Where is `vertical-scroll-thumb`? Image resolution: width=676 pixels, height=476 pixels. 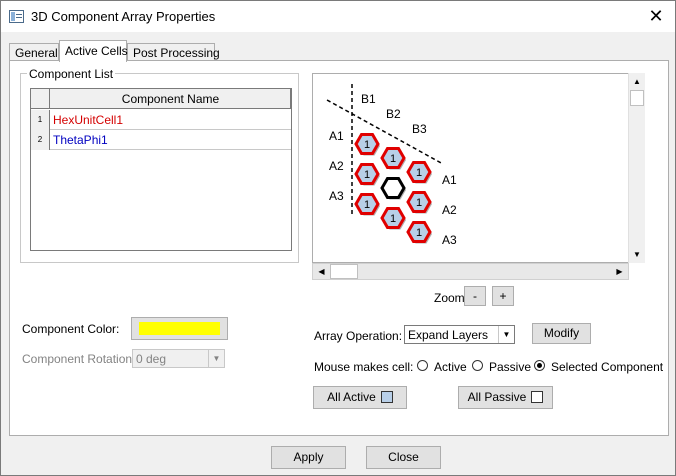 vertical-scroll-thumb is located at coordinates (637, 98).